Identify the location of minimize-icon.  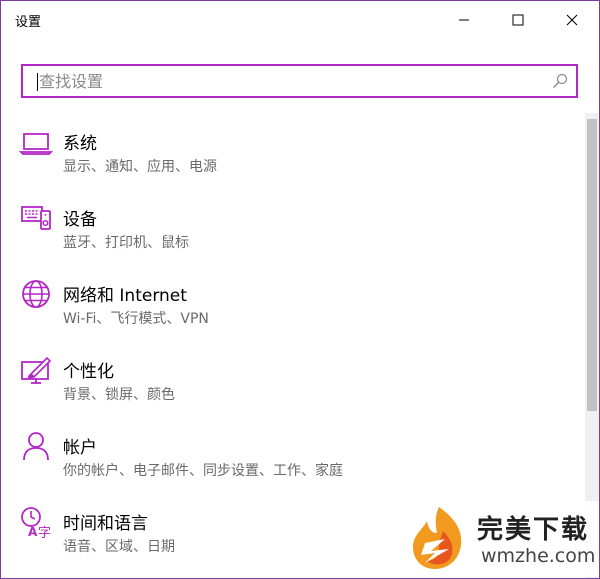
(464, 20).